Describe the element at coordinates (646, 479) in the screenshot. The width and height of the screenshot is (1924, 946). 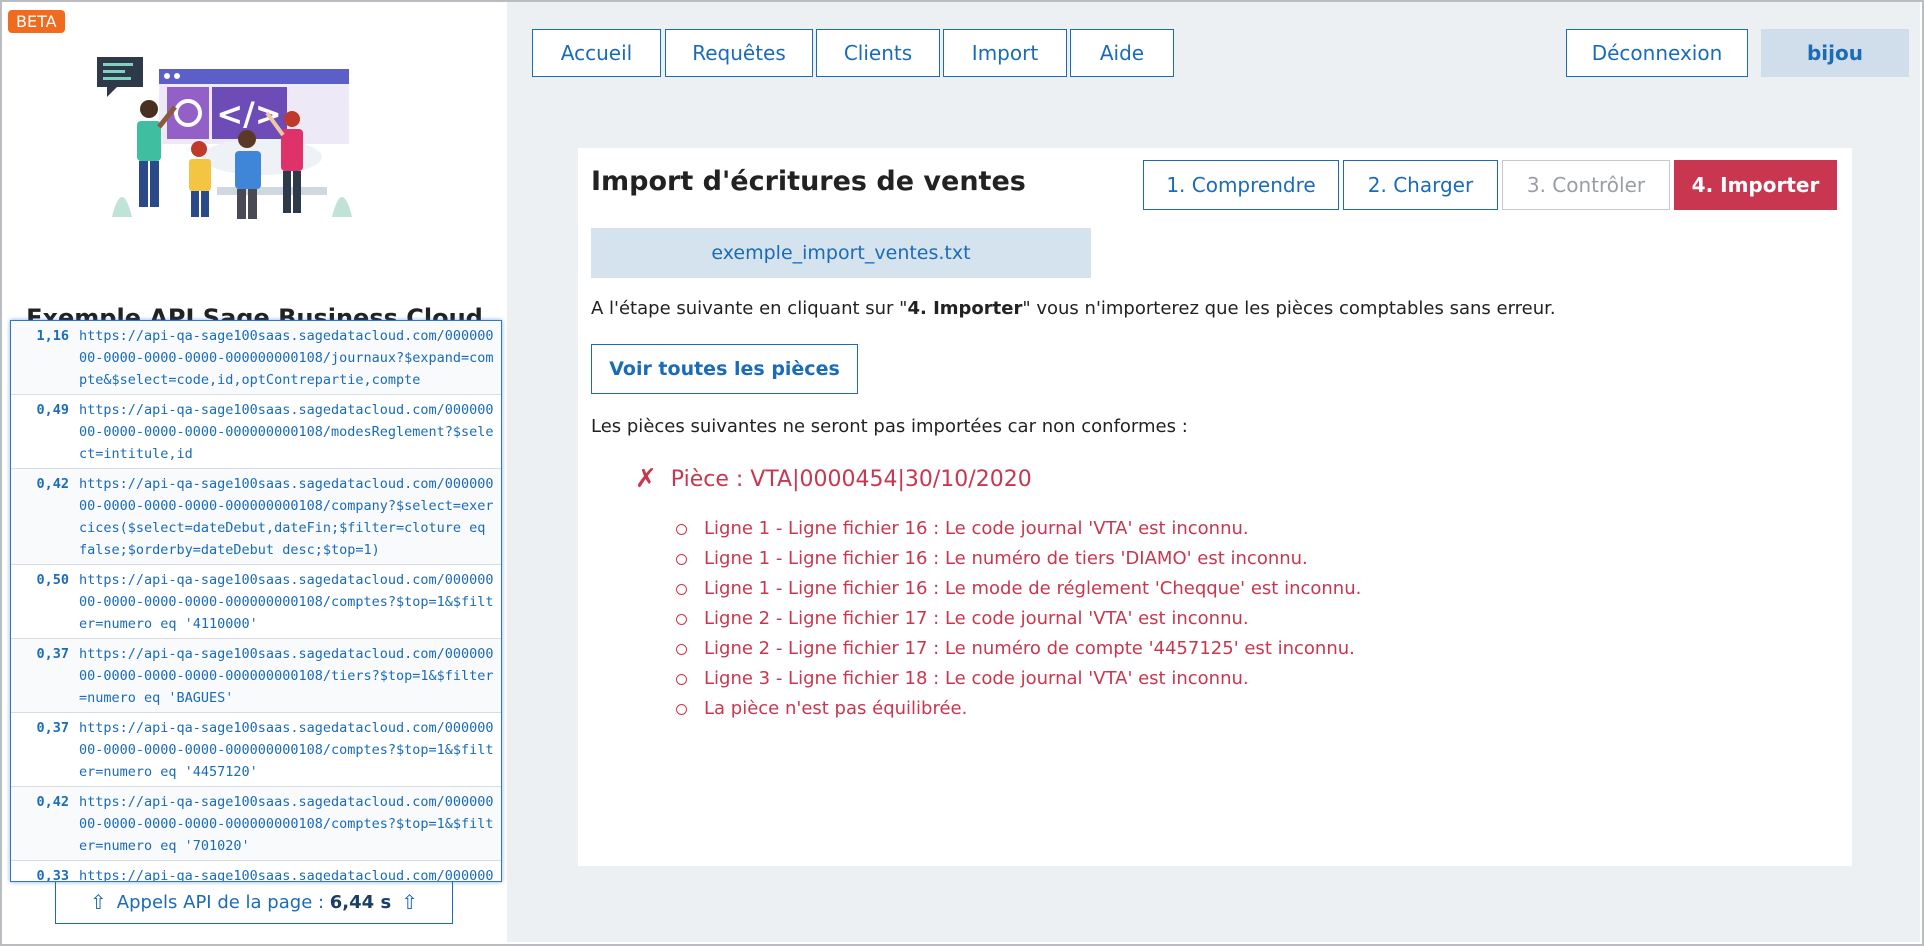
I see `error-cross-icon: ✗` at that location.